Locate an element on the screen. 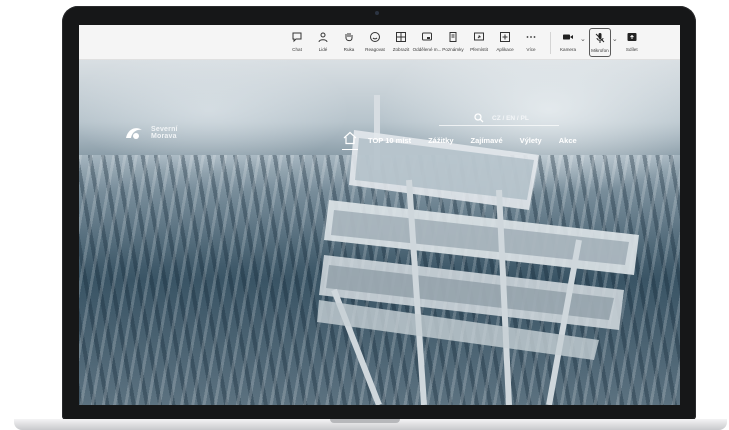 This screenshot has width=729, height=430. notes-label: Poznámky is located at coordinates (453, 49).